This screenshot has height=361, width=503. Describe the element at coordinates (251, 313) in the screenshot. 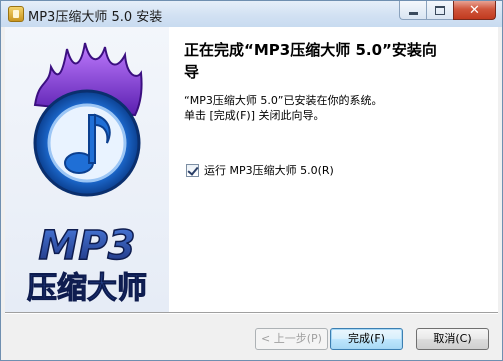

I see `footer-separator` at that location.